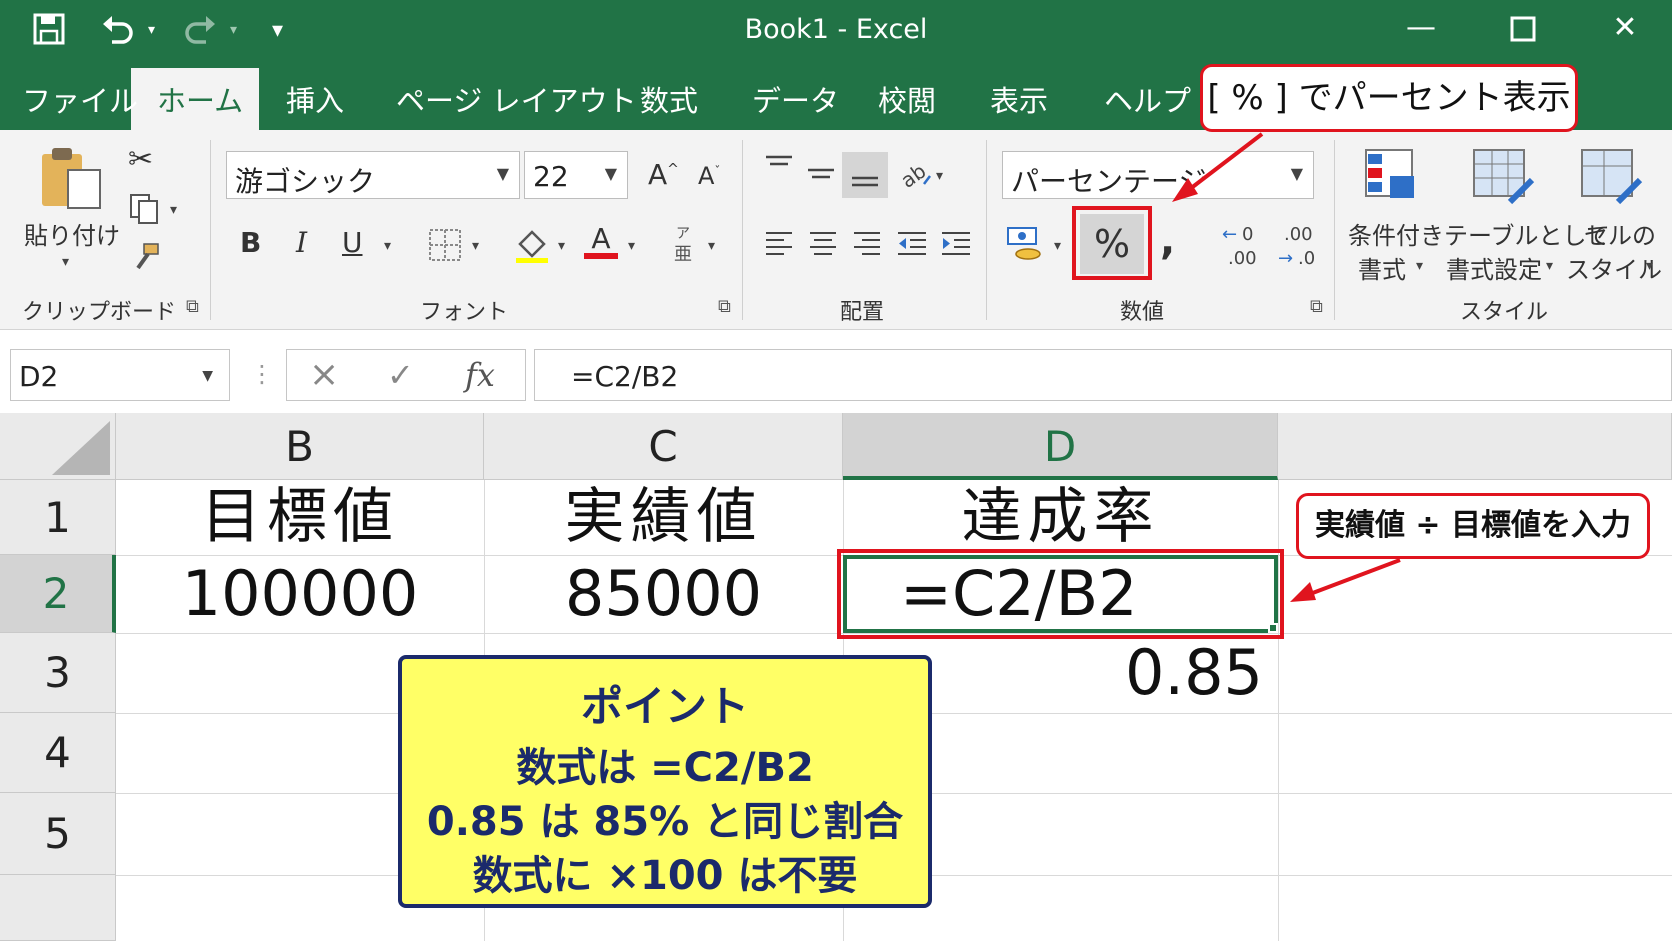 The width and height of the screenshot is (1672, 941). Describe the element at coordinates (80, 99) in the screenshot. I see `tab-file: ファイル` at that location.